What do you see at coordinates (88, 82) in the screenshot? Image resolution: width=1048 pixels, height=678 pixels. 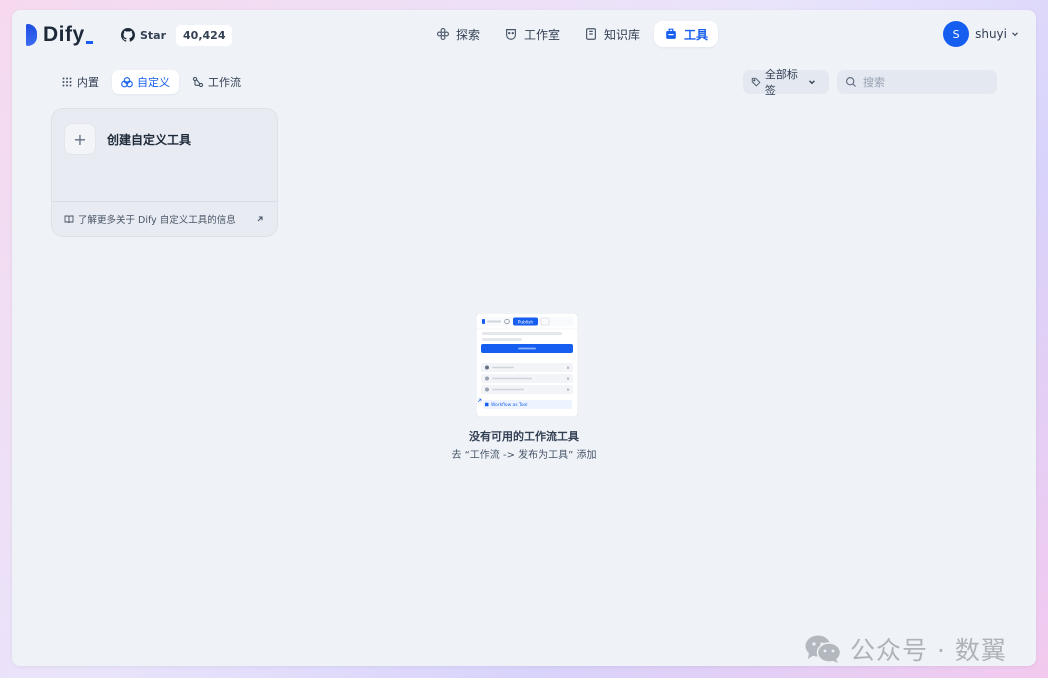 I see `tab-builtin-label: 内置` at bounding box center [88, 82].